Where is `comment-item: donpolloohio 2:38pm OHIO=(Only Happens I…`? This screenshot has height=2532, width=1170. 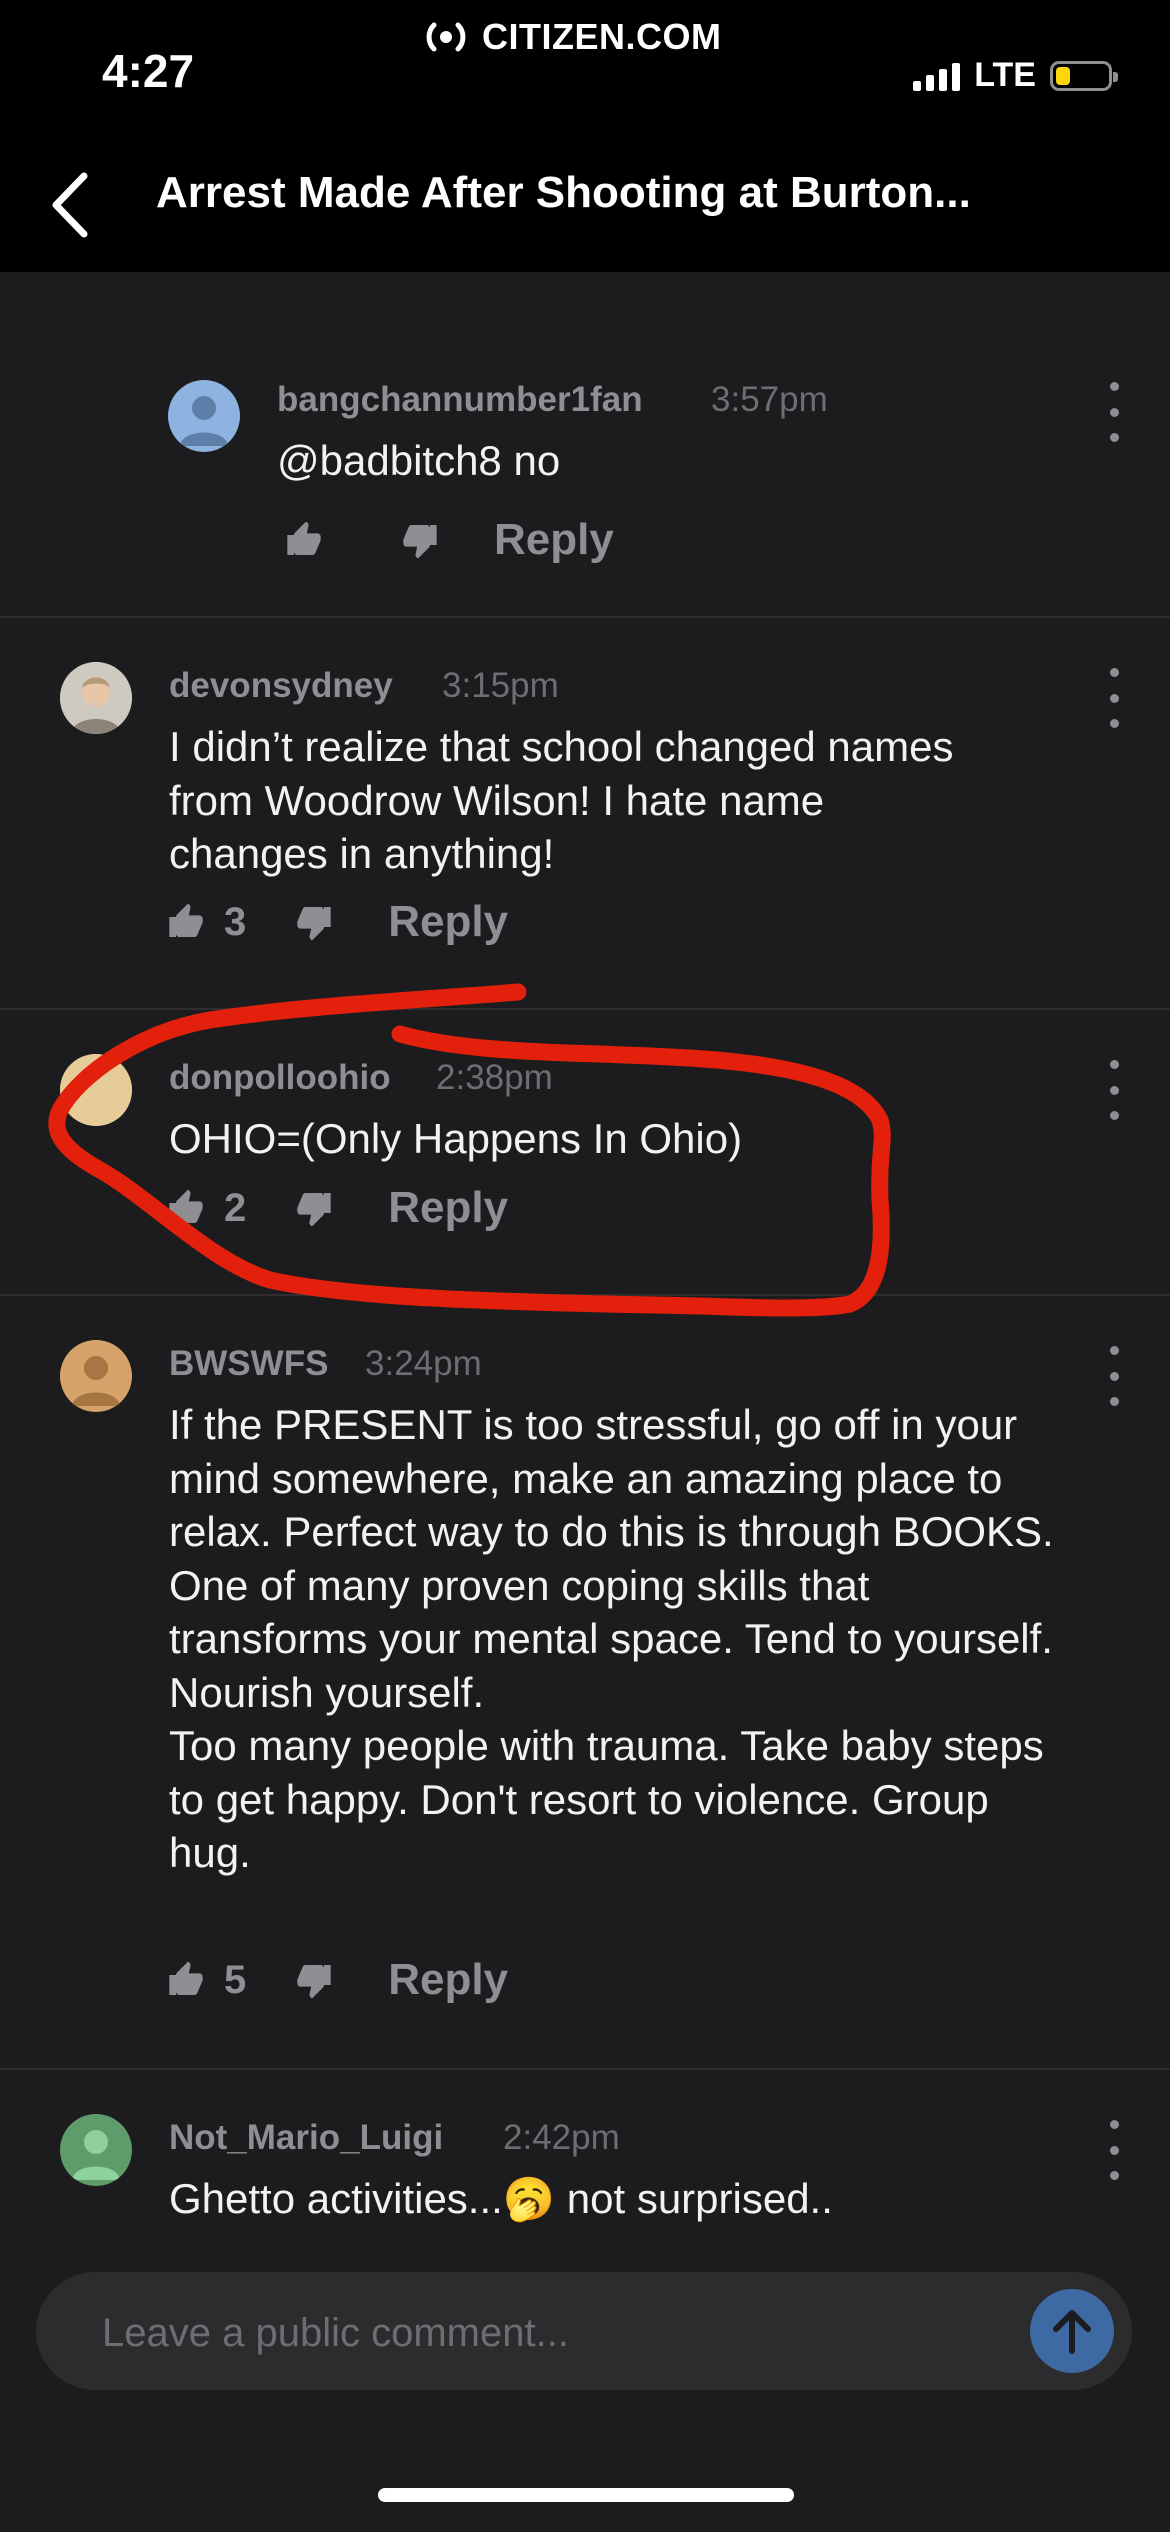
comment-item: donpolloohio 2:38pm OHIO=(Only Happens I… is located at coordinates (585, 1152).